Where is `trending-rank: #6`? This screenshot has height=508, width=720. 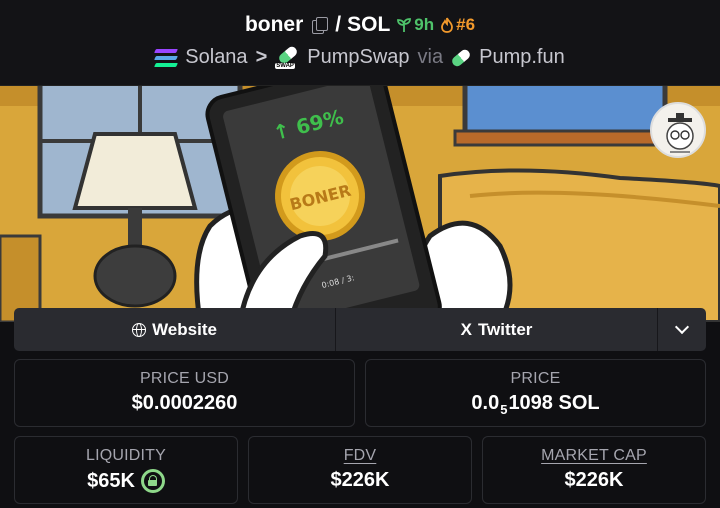
trending-rank: #6 is located at coordinates (457, 25).